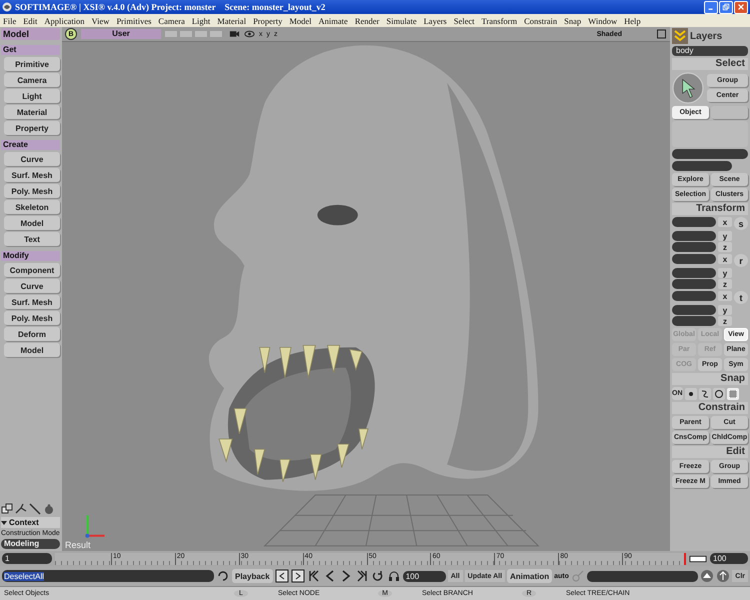  What do you see at coordinates (741, 223) in the screenshot?
I see `transform-mode-button: s` at bounding box center [741, 223].